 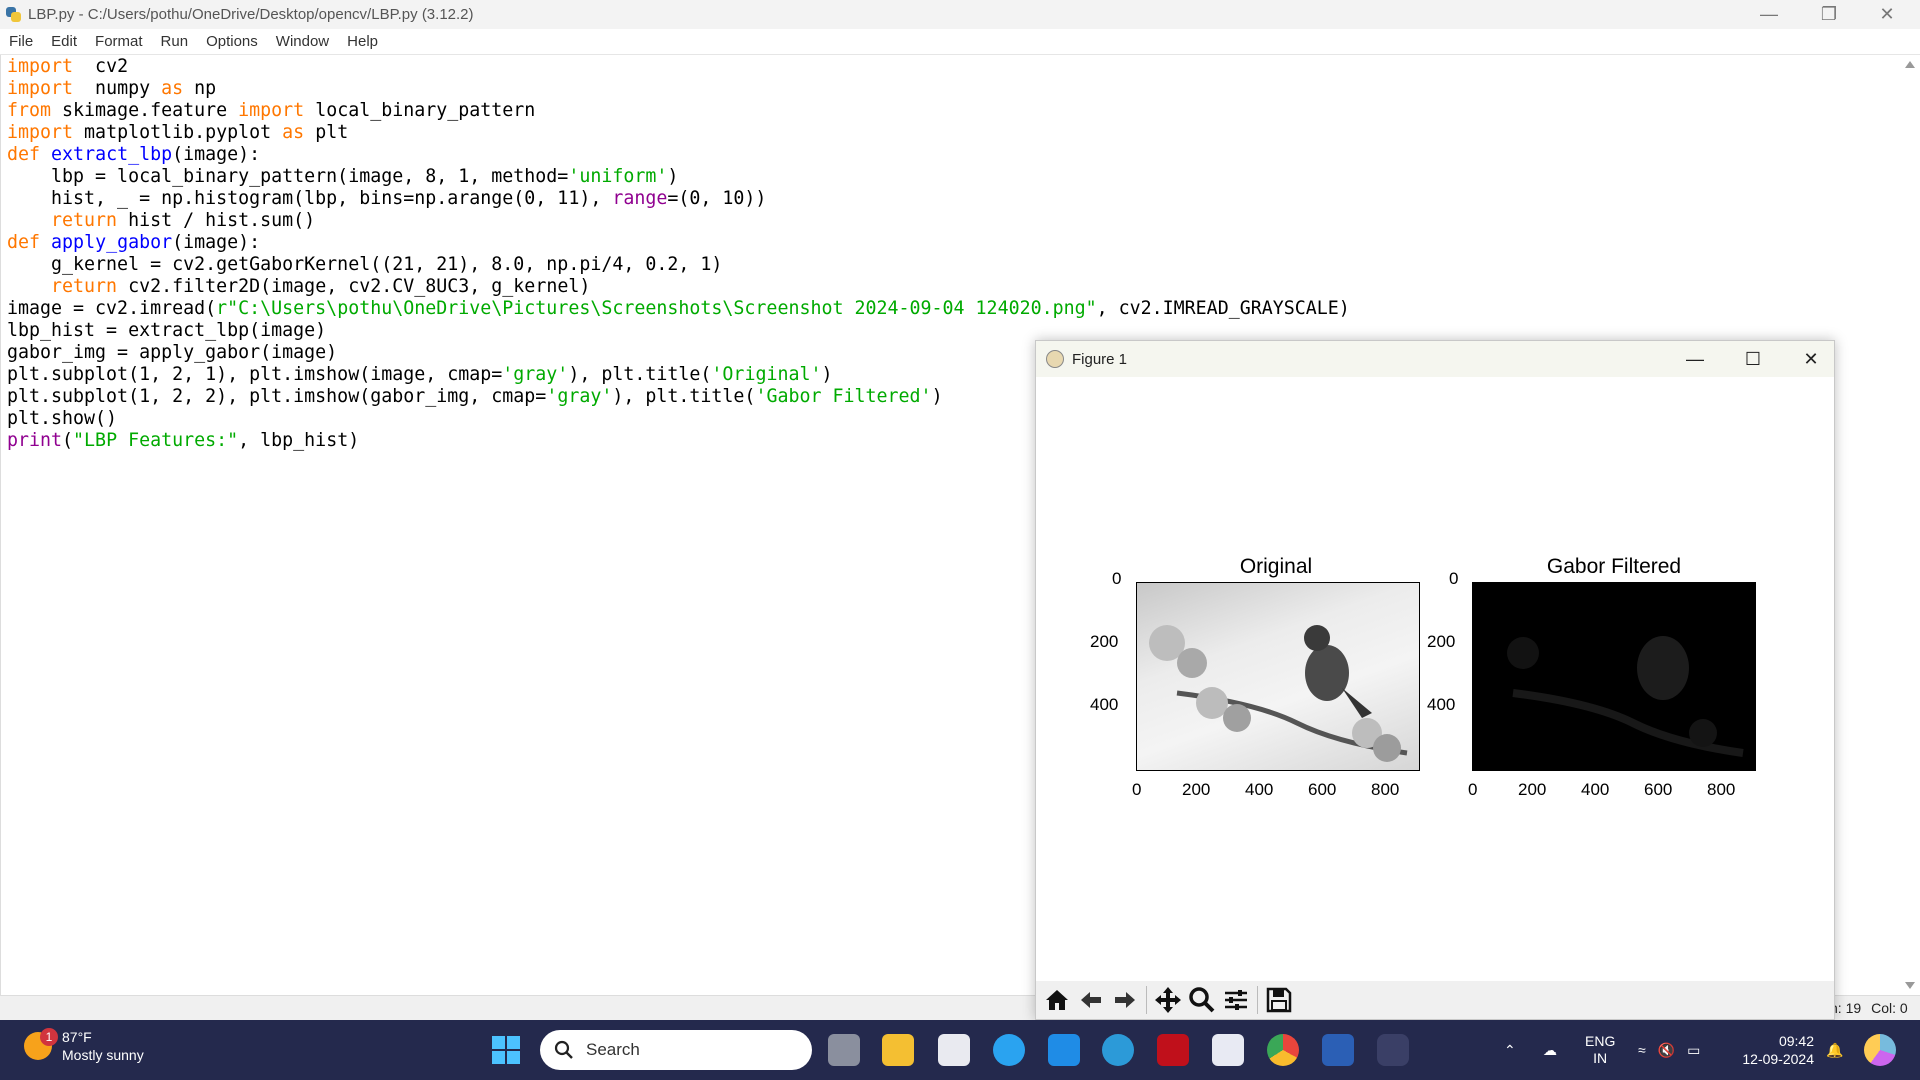 I want to click on code-line: import numpy as np, so click(x=678, y=89).